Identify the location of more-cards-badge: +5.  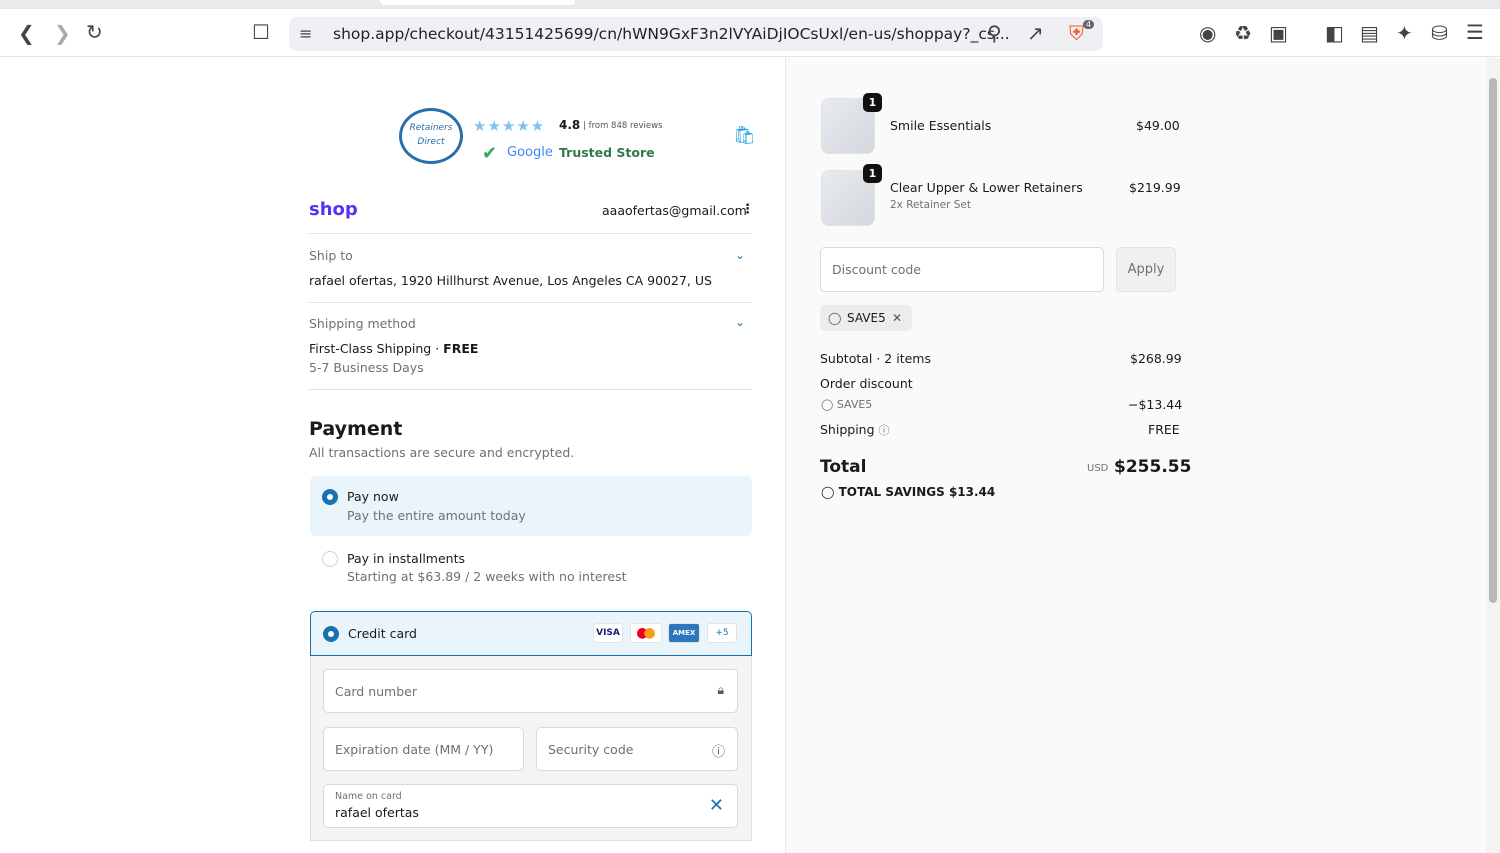
(722, 633).